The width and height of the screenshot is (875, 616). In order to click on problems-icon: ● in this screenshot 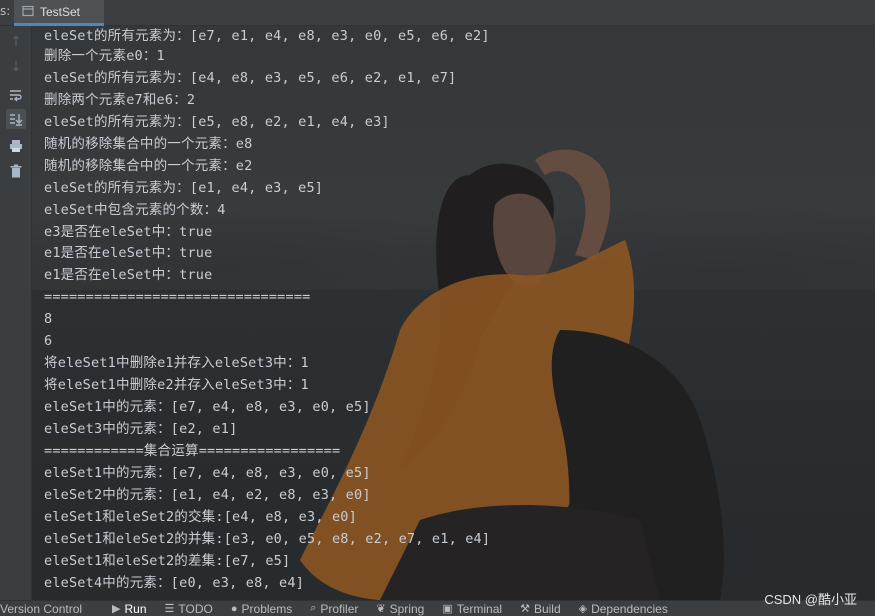, I will do `click(234, 608)`.